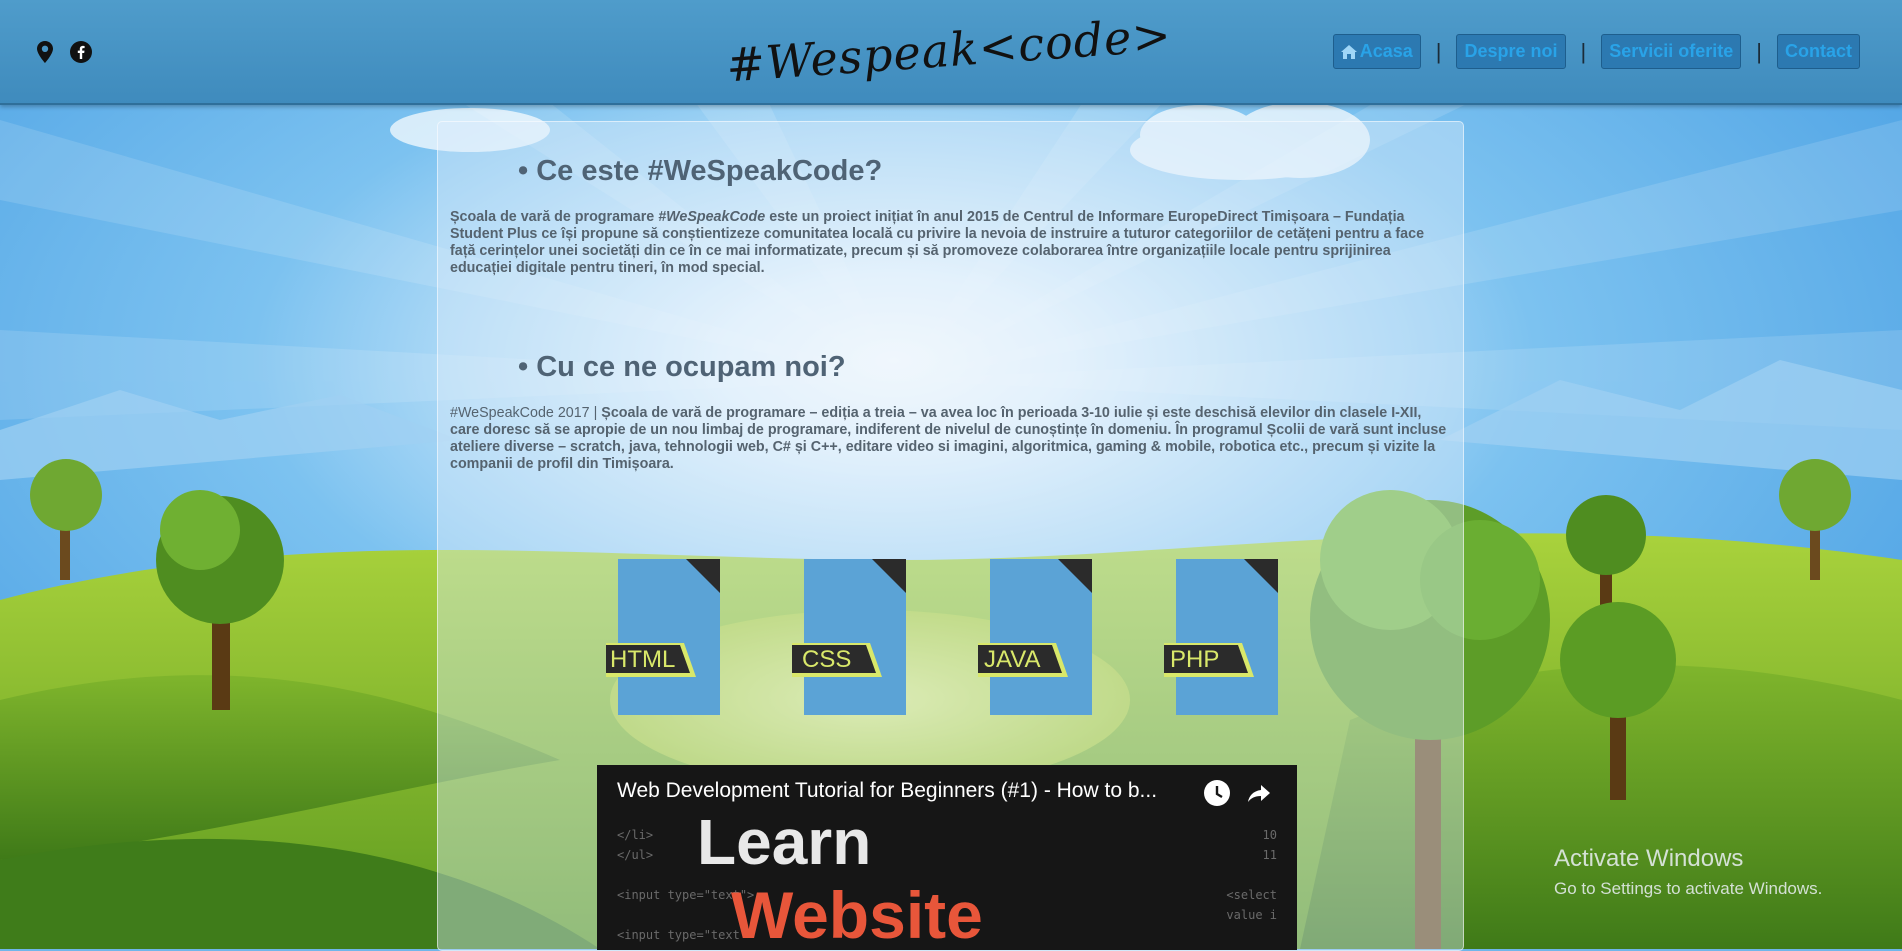 This screenshot has width=1902, height=951. I want to click on html-file-label: HTML, so click(642, 659).